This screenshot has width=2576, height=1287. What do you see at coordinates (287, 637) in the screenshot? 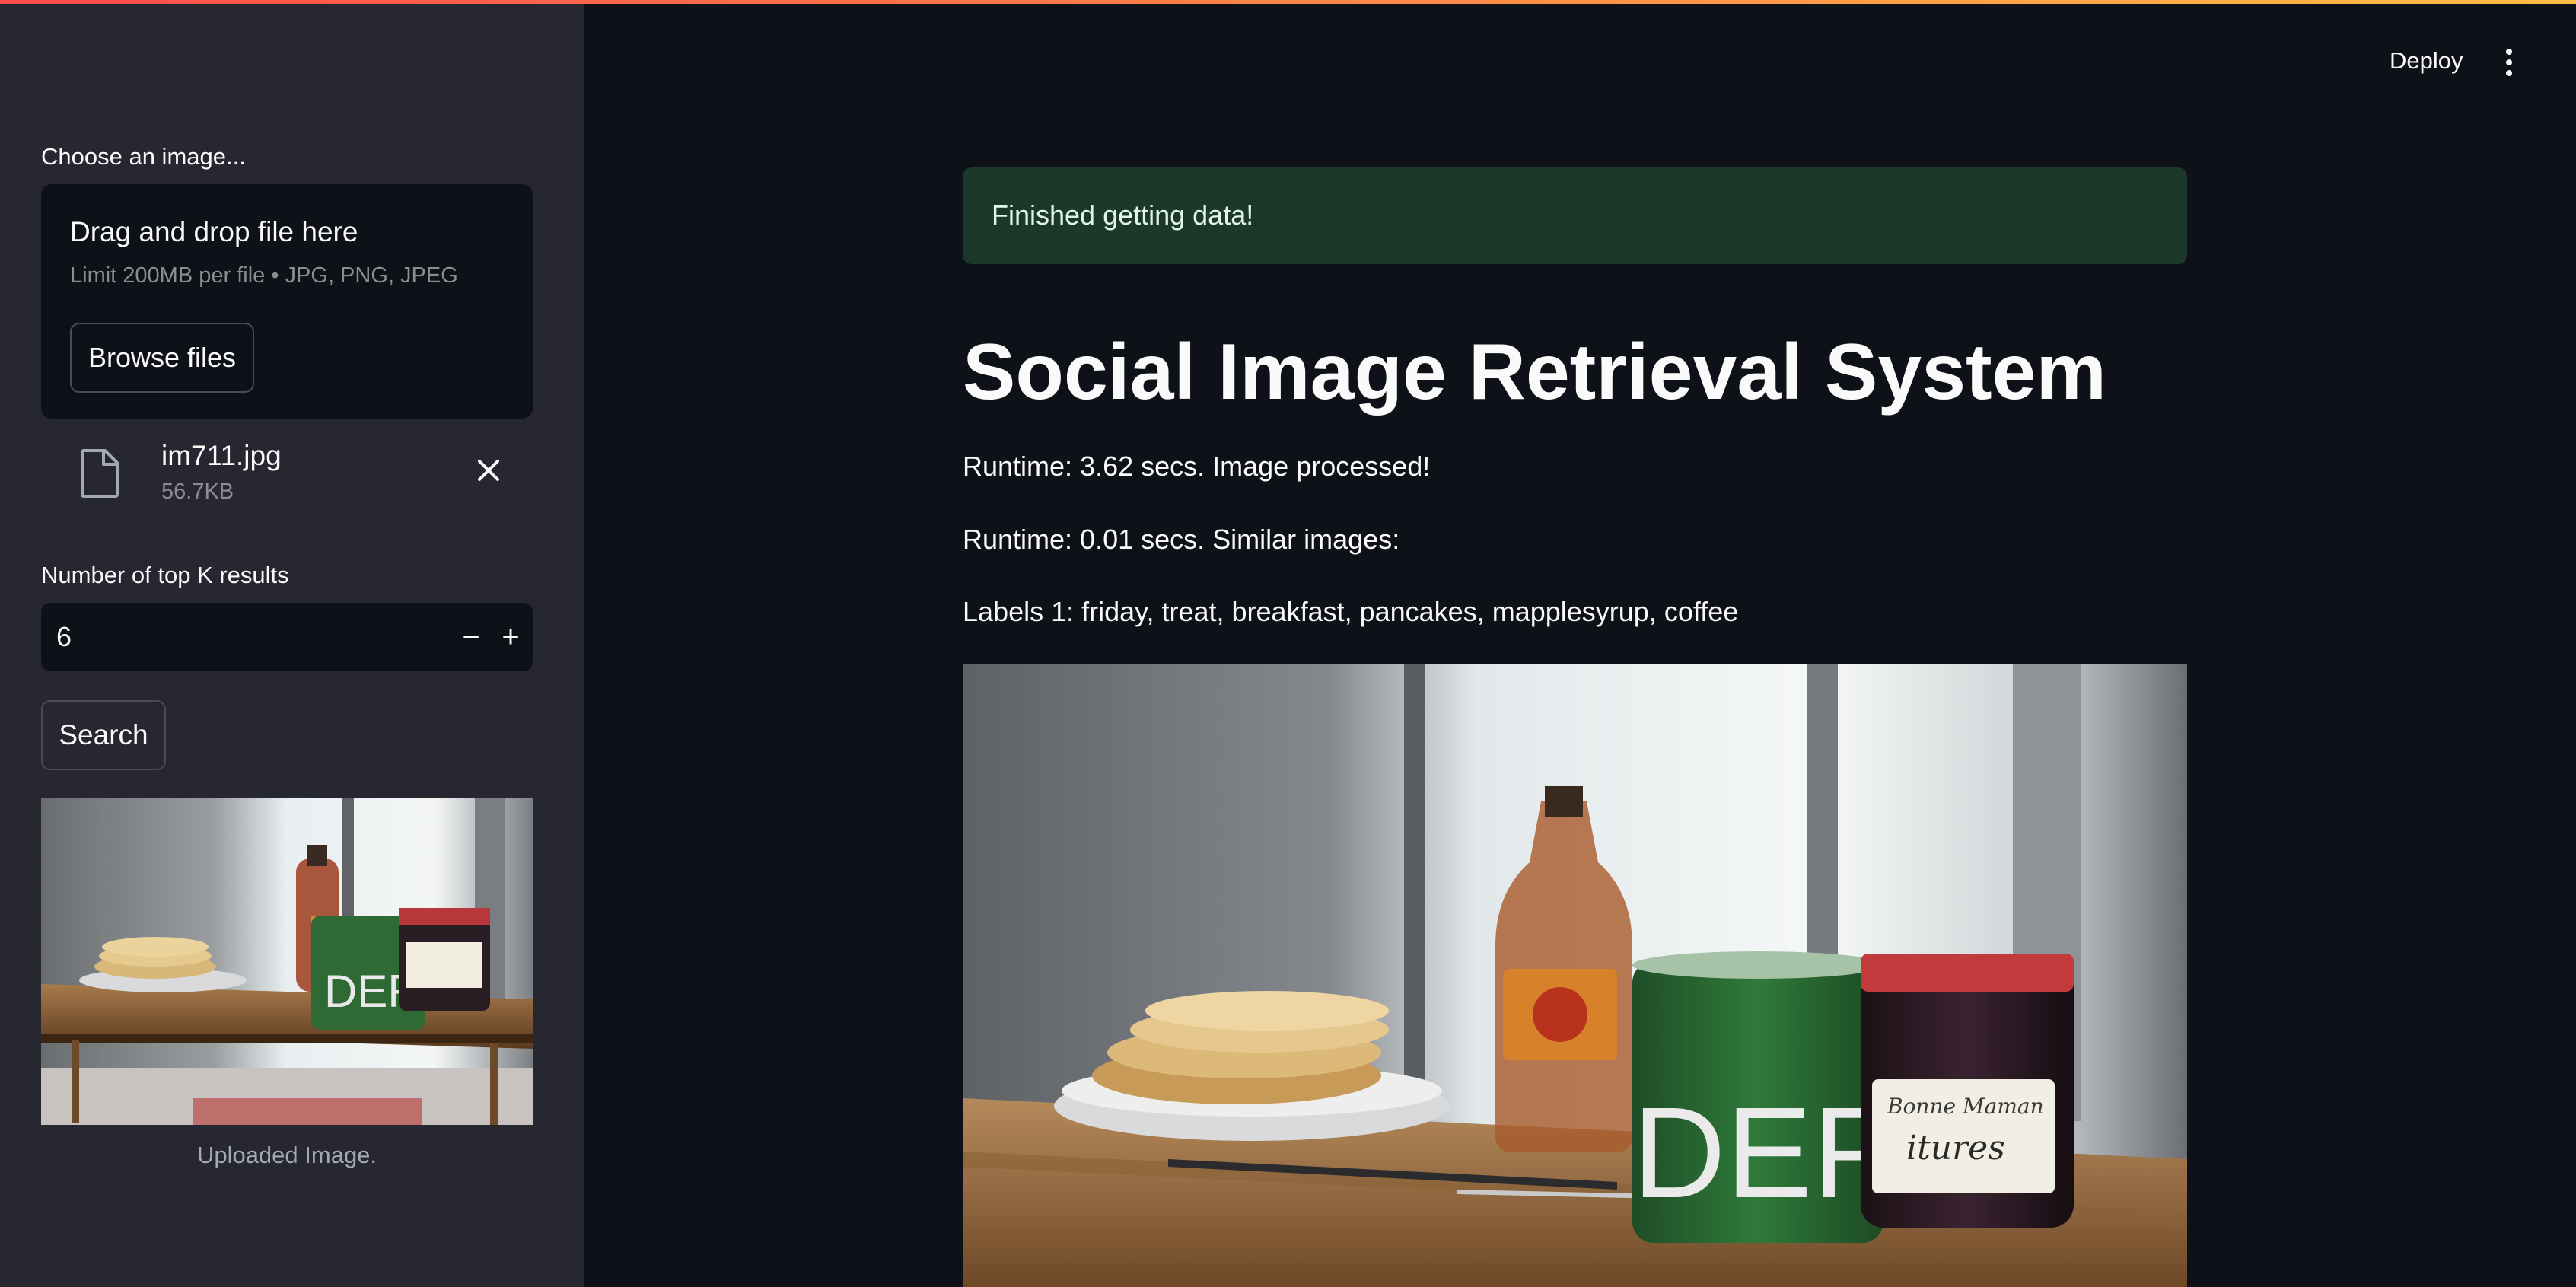
I see `topk-number-input: 6 − +` at bounding box center [287, 637].